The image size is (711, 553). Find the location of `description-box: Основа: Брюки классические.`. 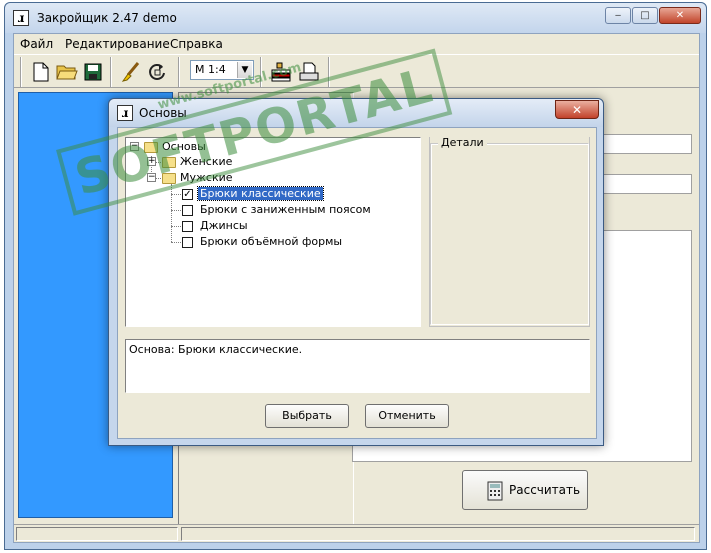

description-box: Основа: Брюки классические. is located at coordinates (357, 366).